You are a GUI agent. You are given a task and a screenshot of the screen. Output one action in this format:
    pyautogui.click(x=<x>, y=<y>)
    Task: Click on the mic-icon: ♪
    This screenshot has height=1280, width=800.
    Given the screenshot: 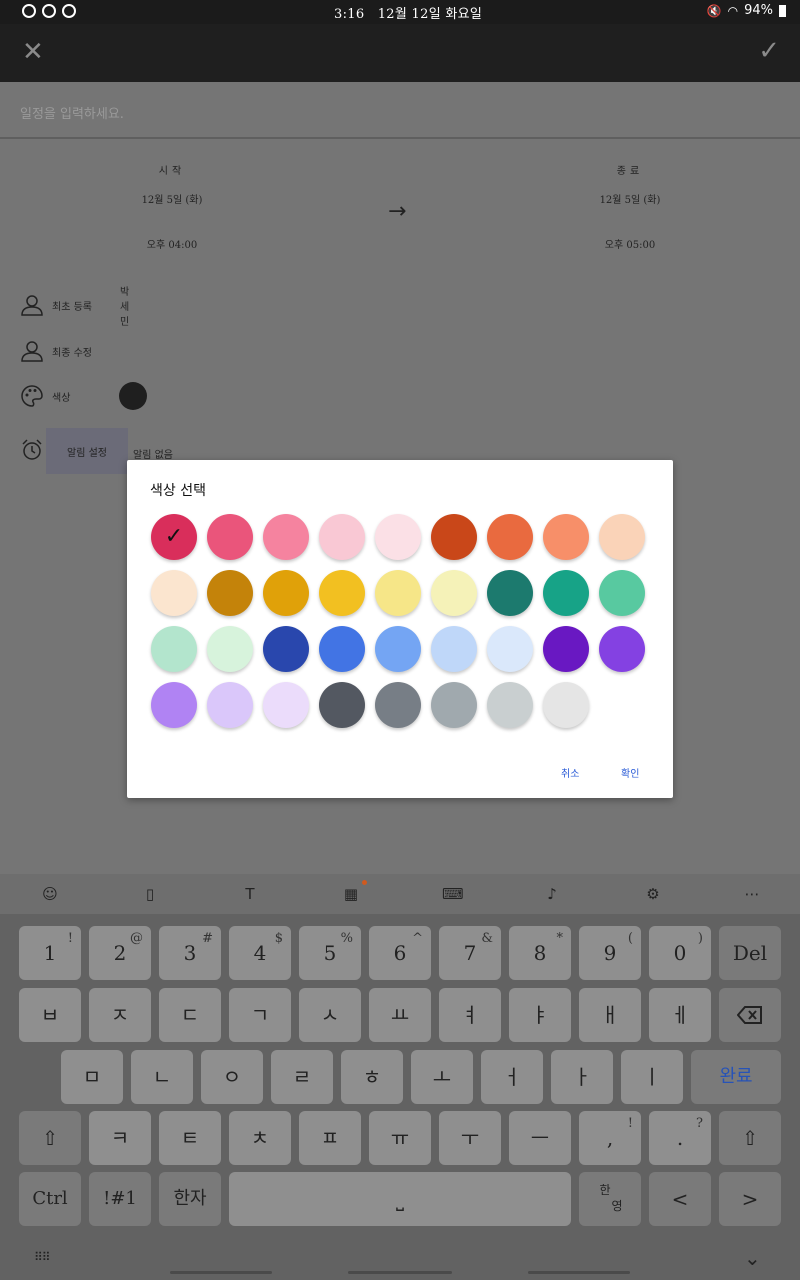 What is the action you would take?
    pyautogui.click(x=552, y=894)
    